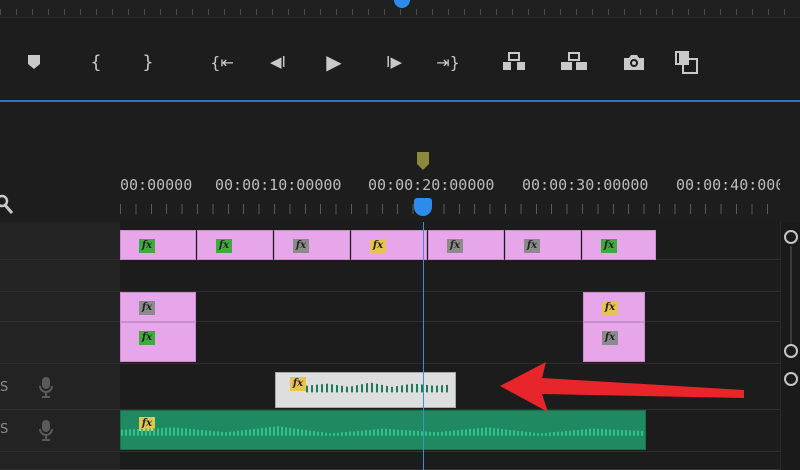 Image resolution: width=800 pixels, height=470 pixels. I want to click on step-forward-icon: I▶, so click(394, 62).